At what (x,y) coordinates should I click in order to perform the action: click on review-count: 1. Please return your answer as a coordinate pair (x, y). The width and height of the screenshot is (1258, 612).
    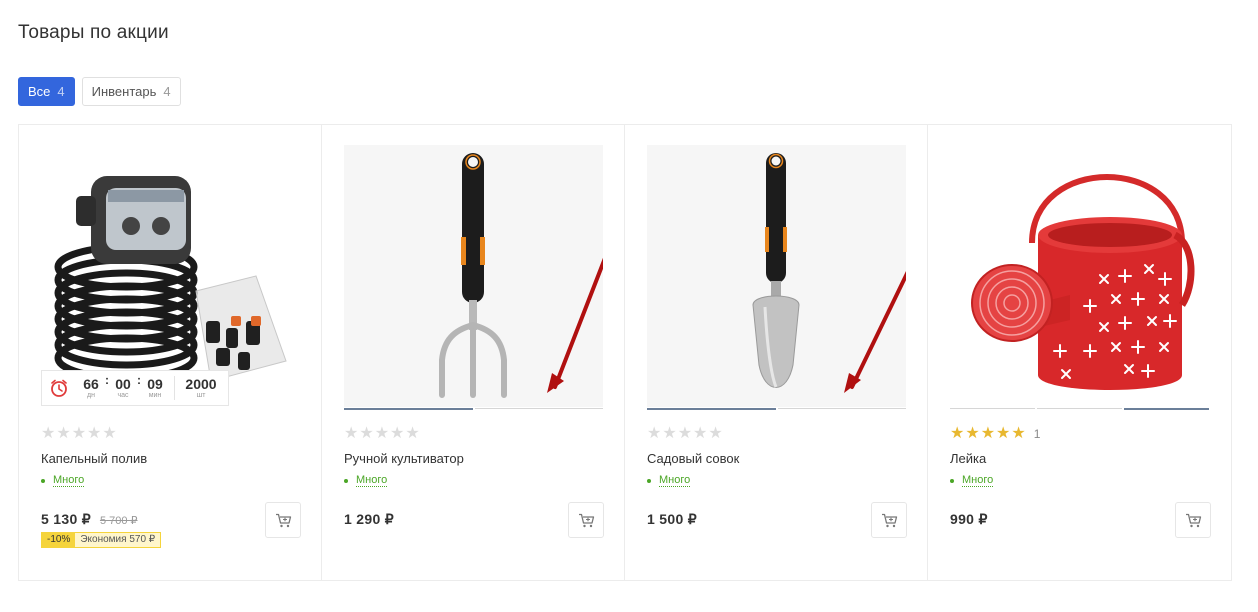
    Looking at the image, I should click on (1037, 434).